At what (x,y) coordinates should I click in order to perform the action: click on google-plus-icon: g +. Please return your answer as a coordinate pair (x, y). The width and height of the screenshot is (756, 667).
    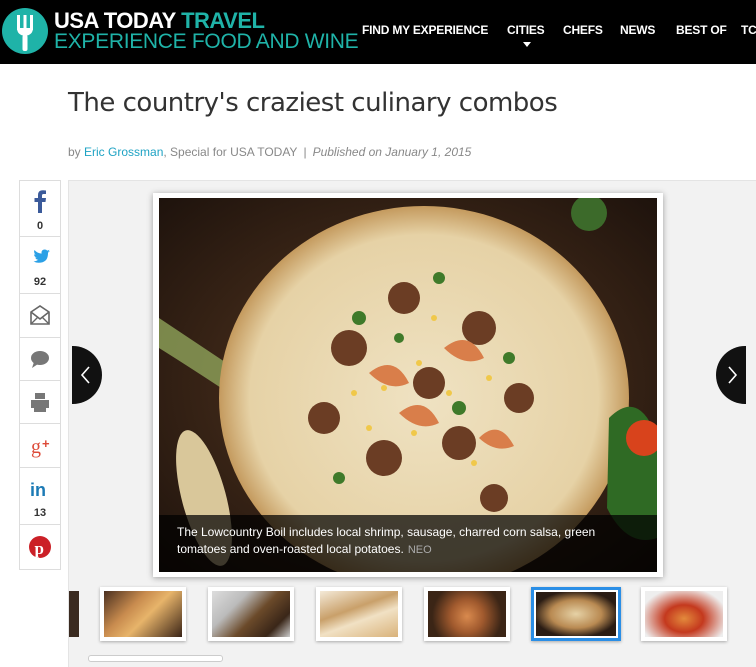
    Looking at the image, I should click on (40, 447).